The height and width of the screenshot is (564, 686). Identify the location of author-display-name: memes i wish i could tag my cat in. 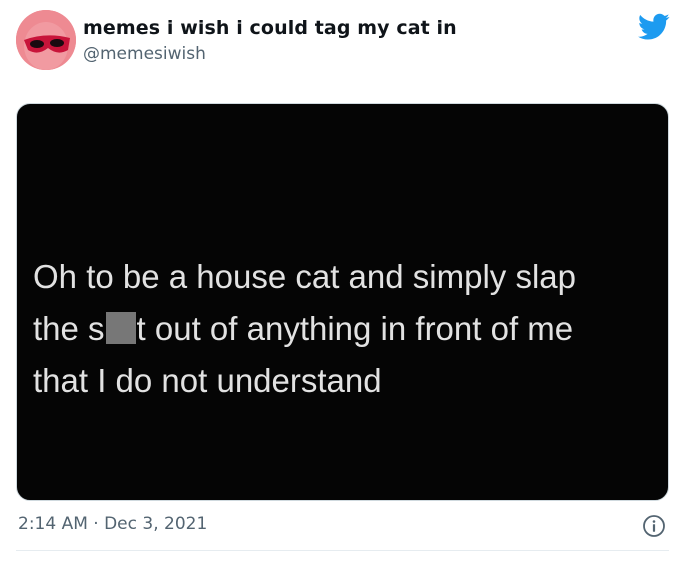
(270, 28).